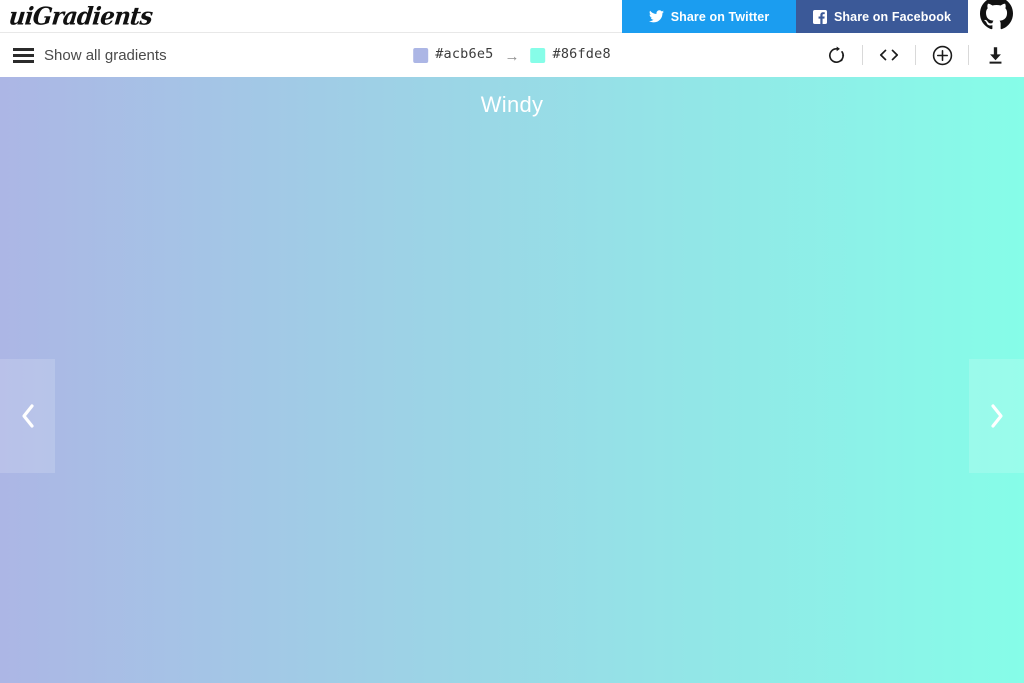 The width and height of the screenshot is (1024, 683). I want to click on share-on-facebook-label: Share on Facebook, so click(892, 16).